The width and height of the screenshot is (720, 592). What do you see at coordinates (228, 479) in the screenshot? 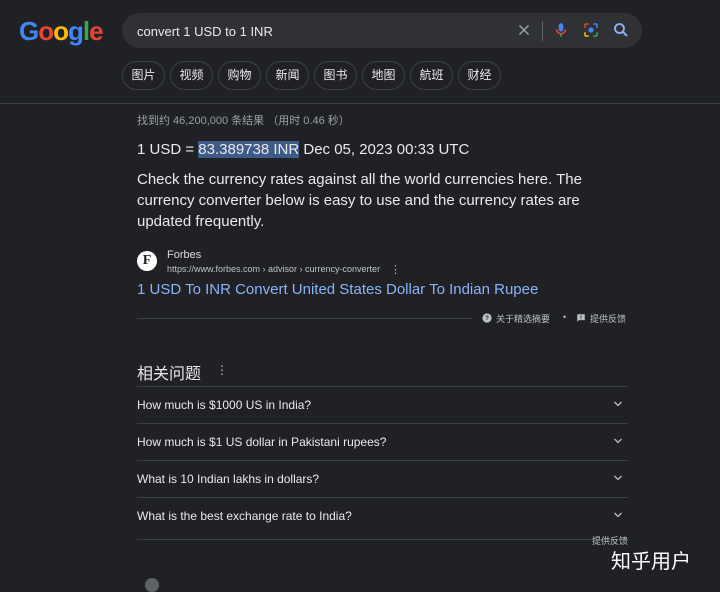
I see `question-text: What is 10 Indian lakhs in dollars?` at bounding box center [228, 479].